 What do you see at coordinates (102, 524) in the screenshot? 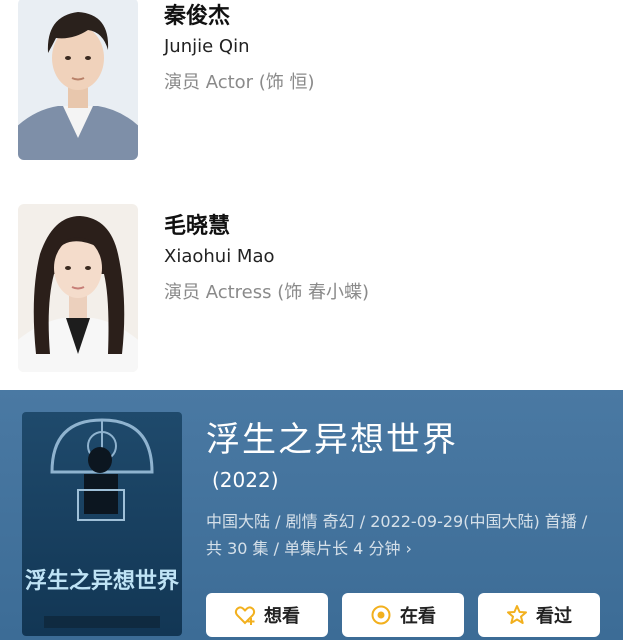
I see `movie-poster: 浮生之异想世界` at bounding box center [102, 524].